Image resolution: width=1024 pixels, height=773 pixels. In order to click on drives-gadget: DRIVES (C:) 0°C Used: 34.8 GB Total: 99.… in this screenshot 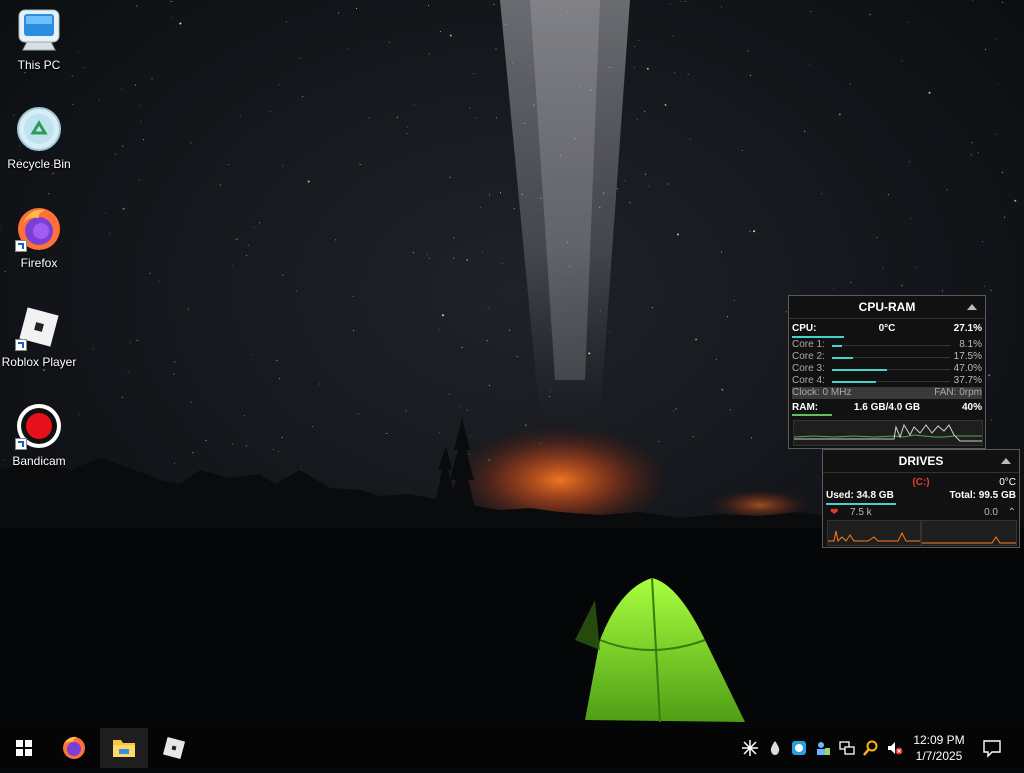, I will do `click(921, 498)`.